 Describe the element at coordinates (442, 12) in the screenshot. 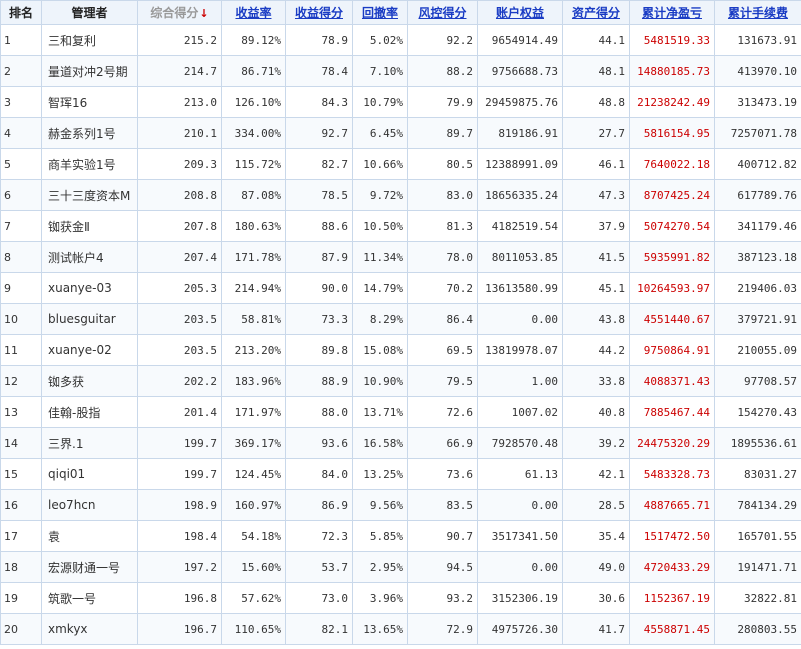

I see `col-header-risk-score: 风控得分` at that location.